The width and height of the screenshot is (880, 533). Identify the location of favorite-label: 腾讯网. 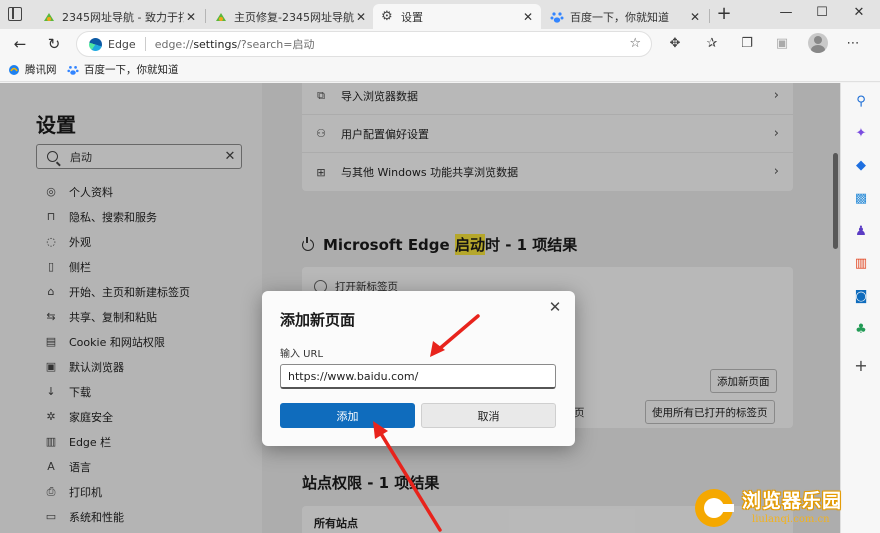
(41, 70).